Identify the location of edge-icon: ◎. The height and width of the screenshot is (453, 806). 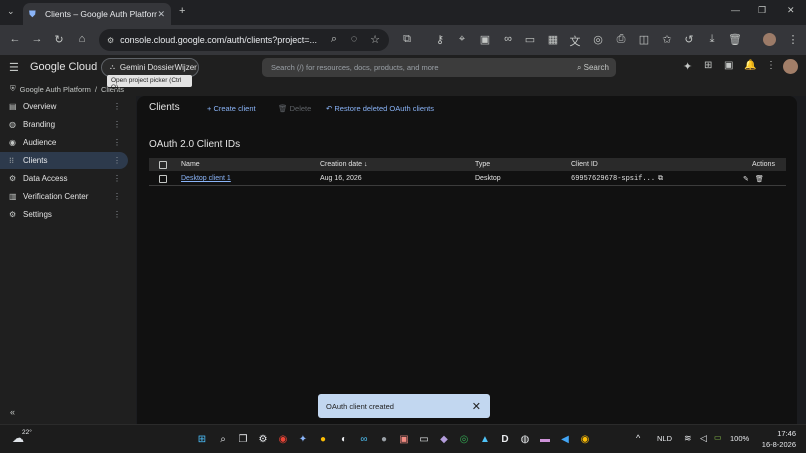
(464, 440).